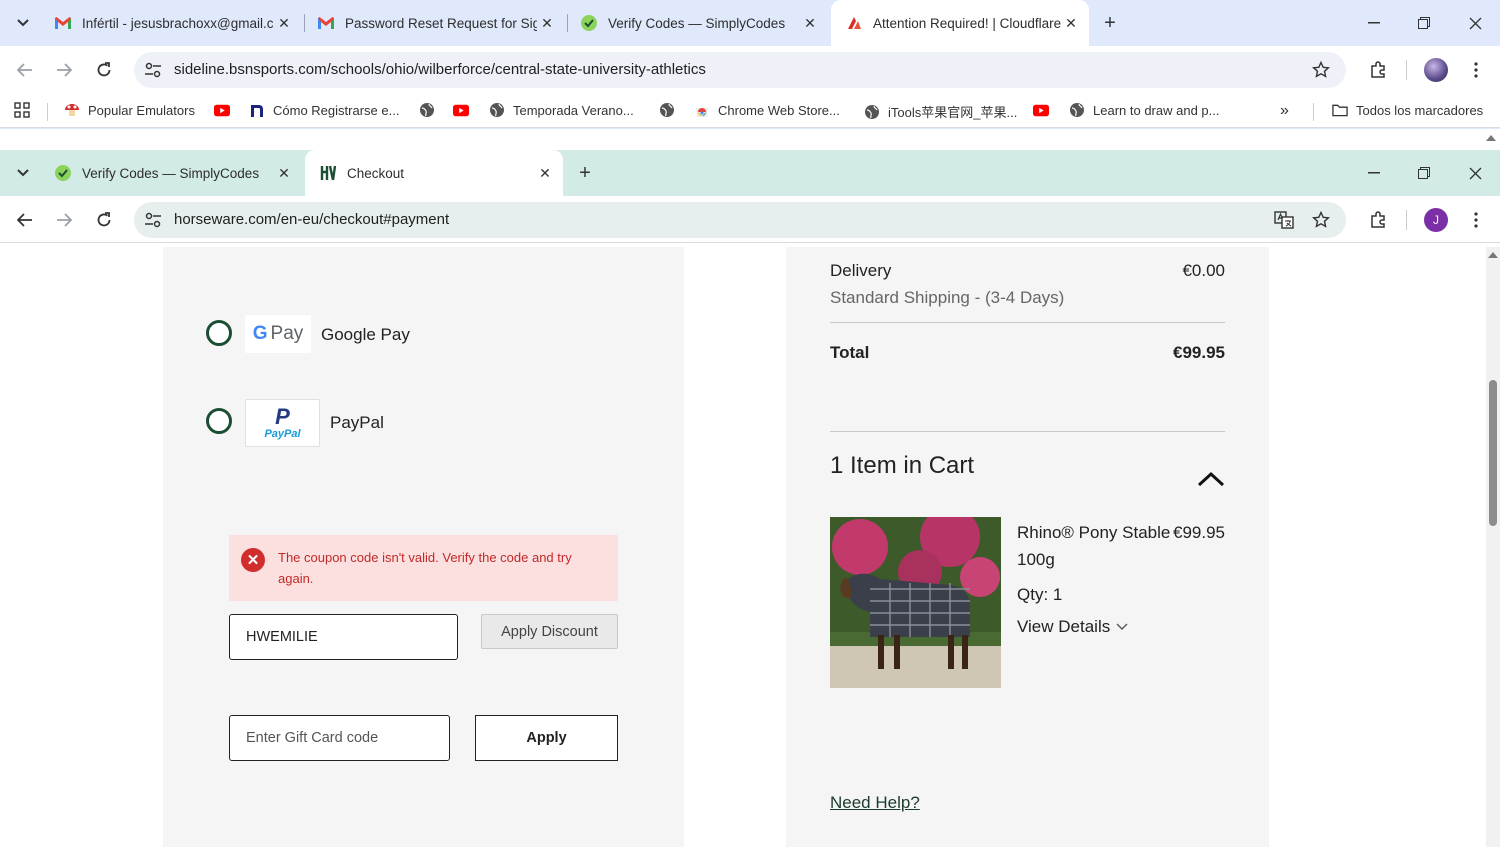 This screenshot has width=1500, height=847. I want to click on view-details-toggle: View Details, so click(1072, 627).